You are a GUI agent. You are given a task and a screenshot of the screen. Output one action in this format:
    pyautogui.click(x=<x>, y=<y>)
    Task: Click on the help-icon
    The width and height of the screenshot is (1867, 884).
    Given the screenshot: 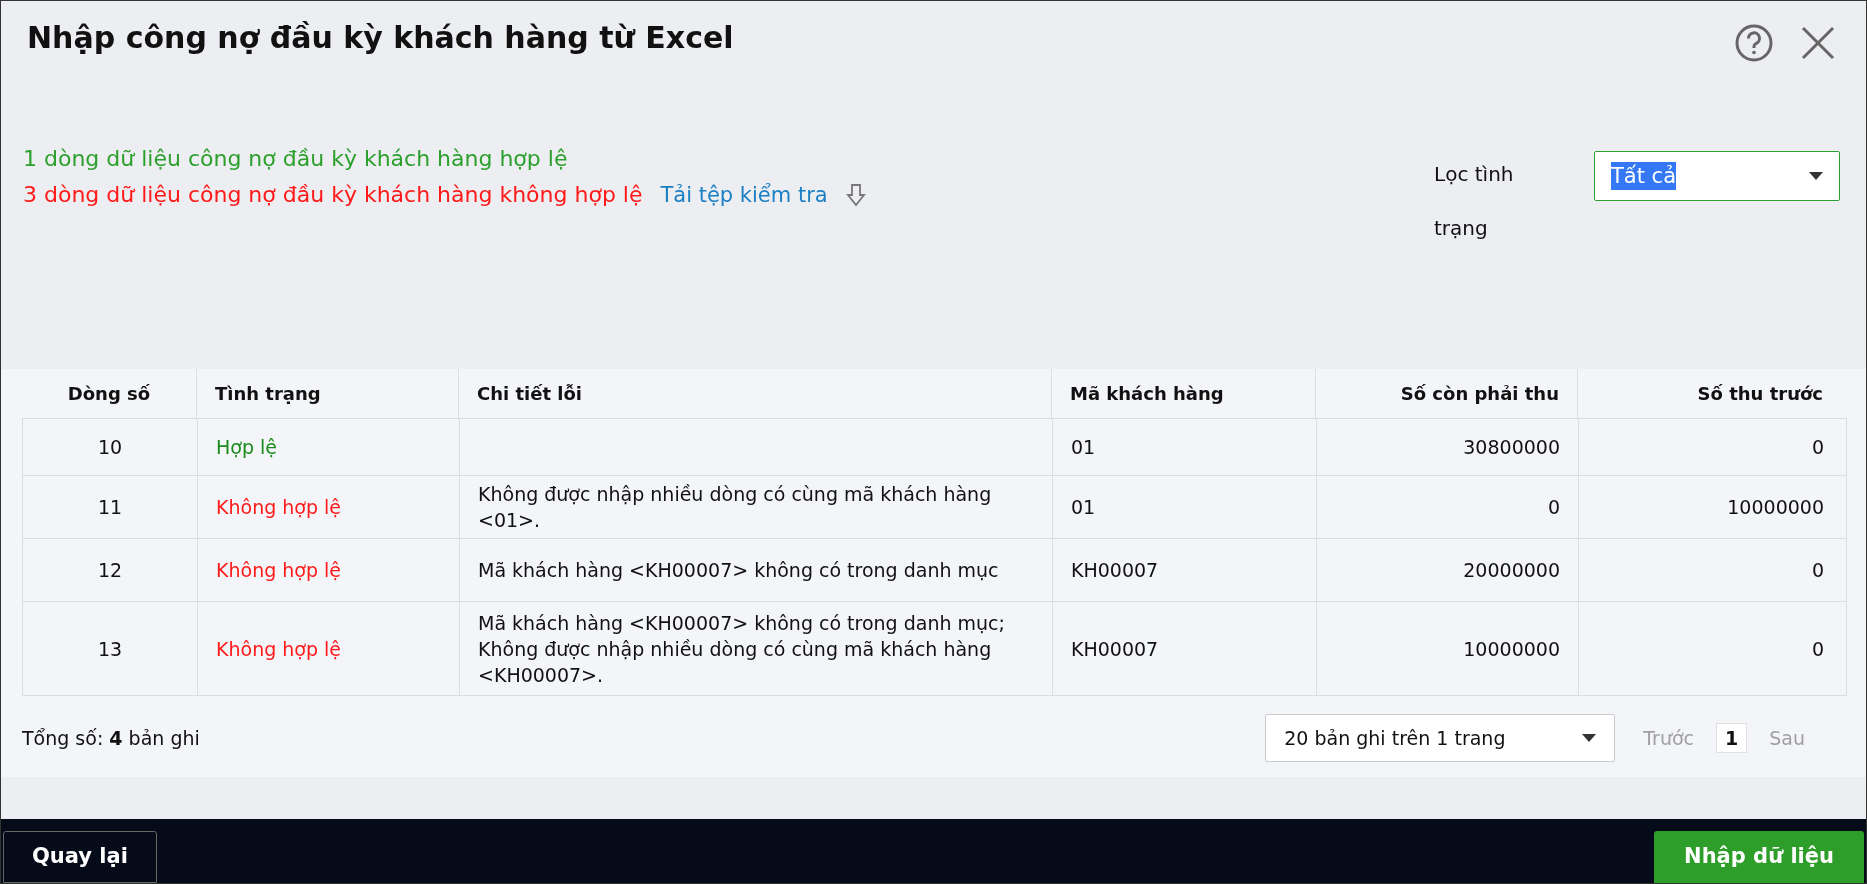 What is the action you would take?
    pyautogui.click(x=1754, y=43)
    